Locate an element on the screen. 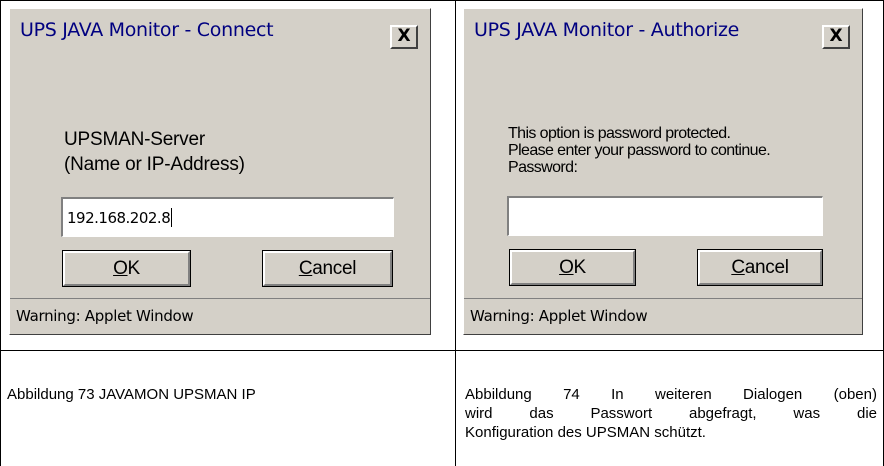 The height and width of the screenshot is (466, 884). authorize-cancel-label: Cancel is located at coordinates (760, 267).